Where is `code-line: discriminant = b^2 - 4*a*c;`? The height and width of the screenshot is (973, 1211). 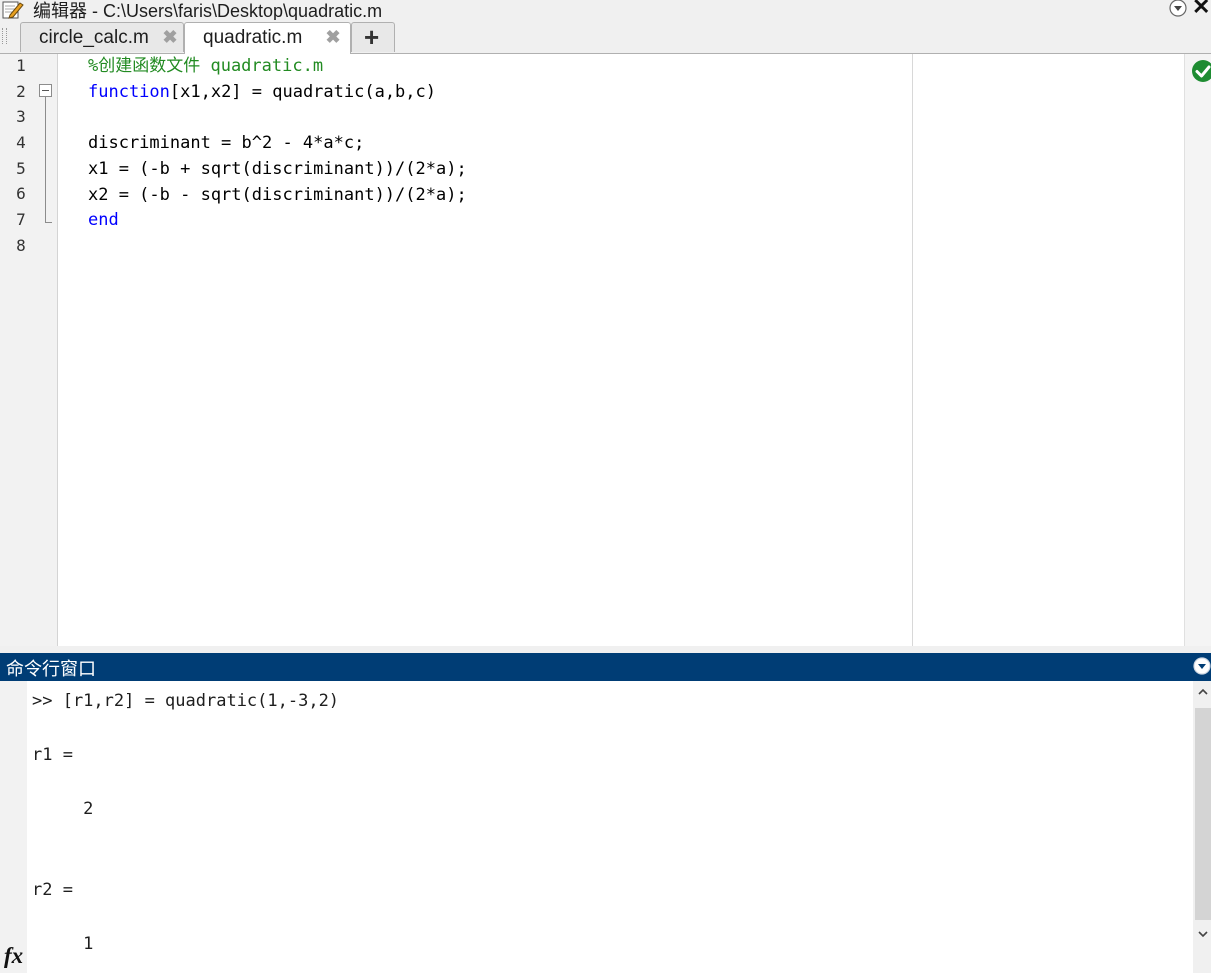
code-line: discriminant = b^2 - 4*a*c; is located at coordinates (226, 143).